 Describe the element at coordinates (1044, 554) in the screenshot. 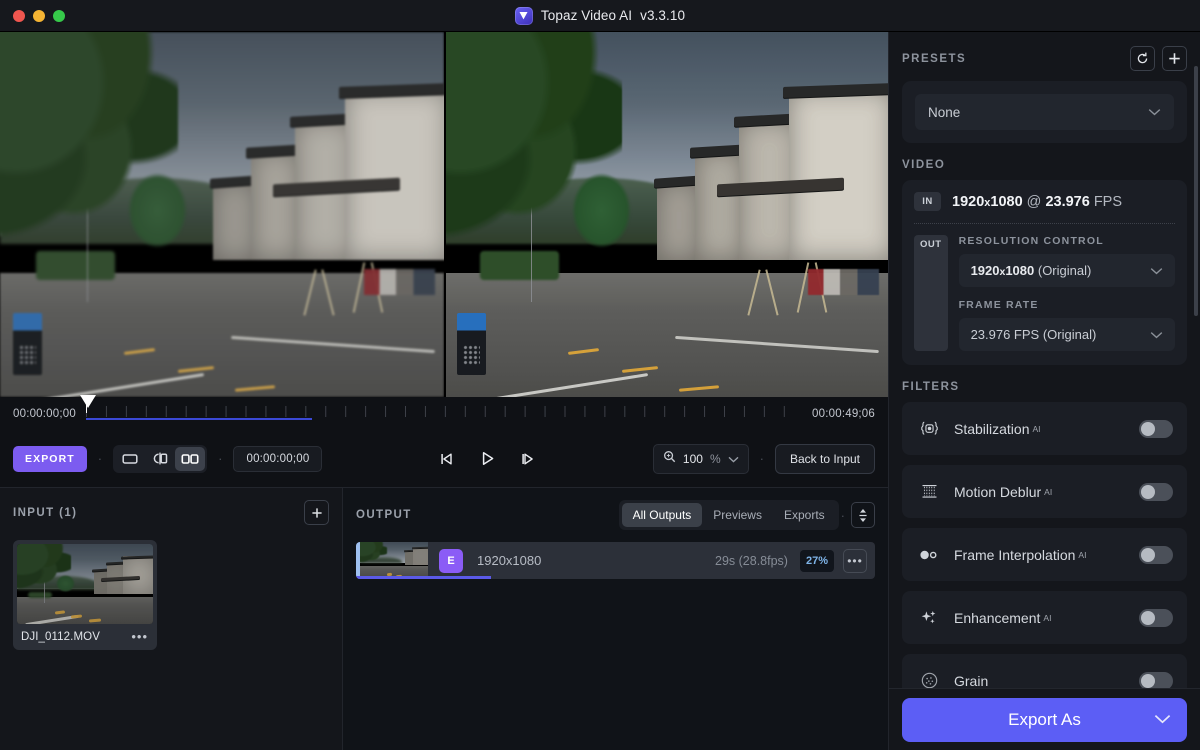

I see `filter-row-frame-interpolation: Frame Interpolation AI` at that location.